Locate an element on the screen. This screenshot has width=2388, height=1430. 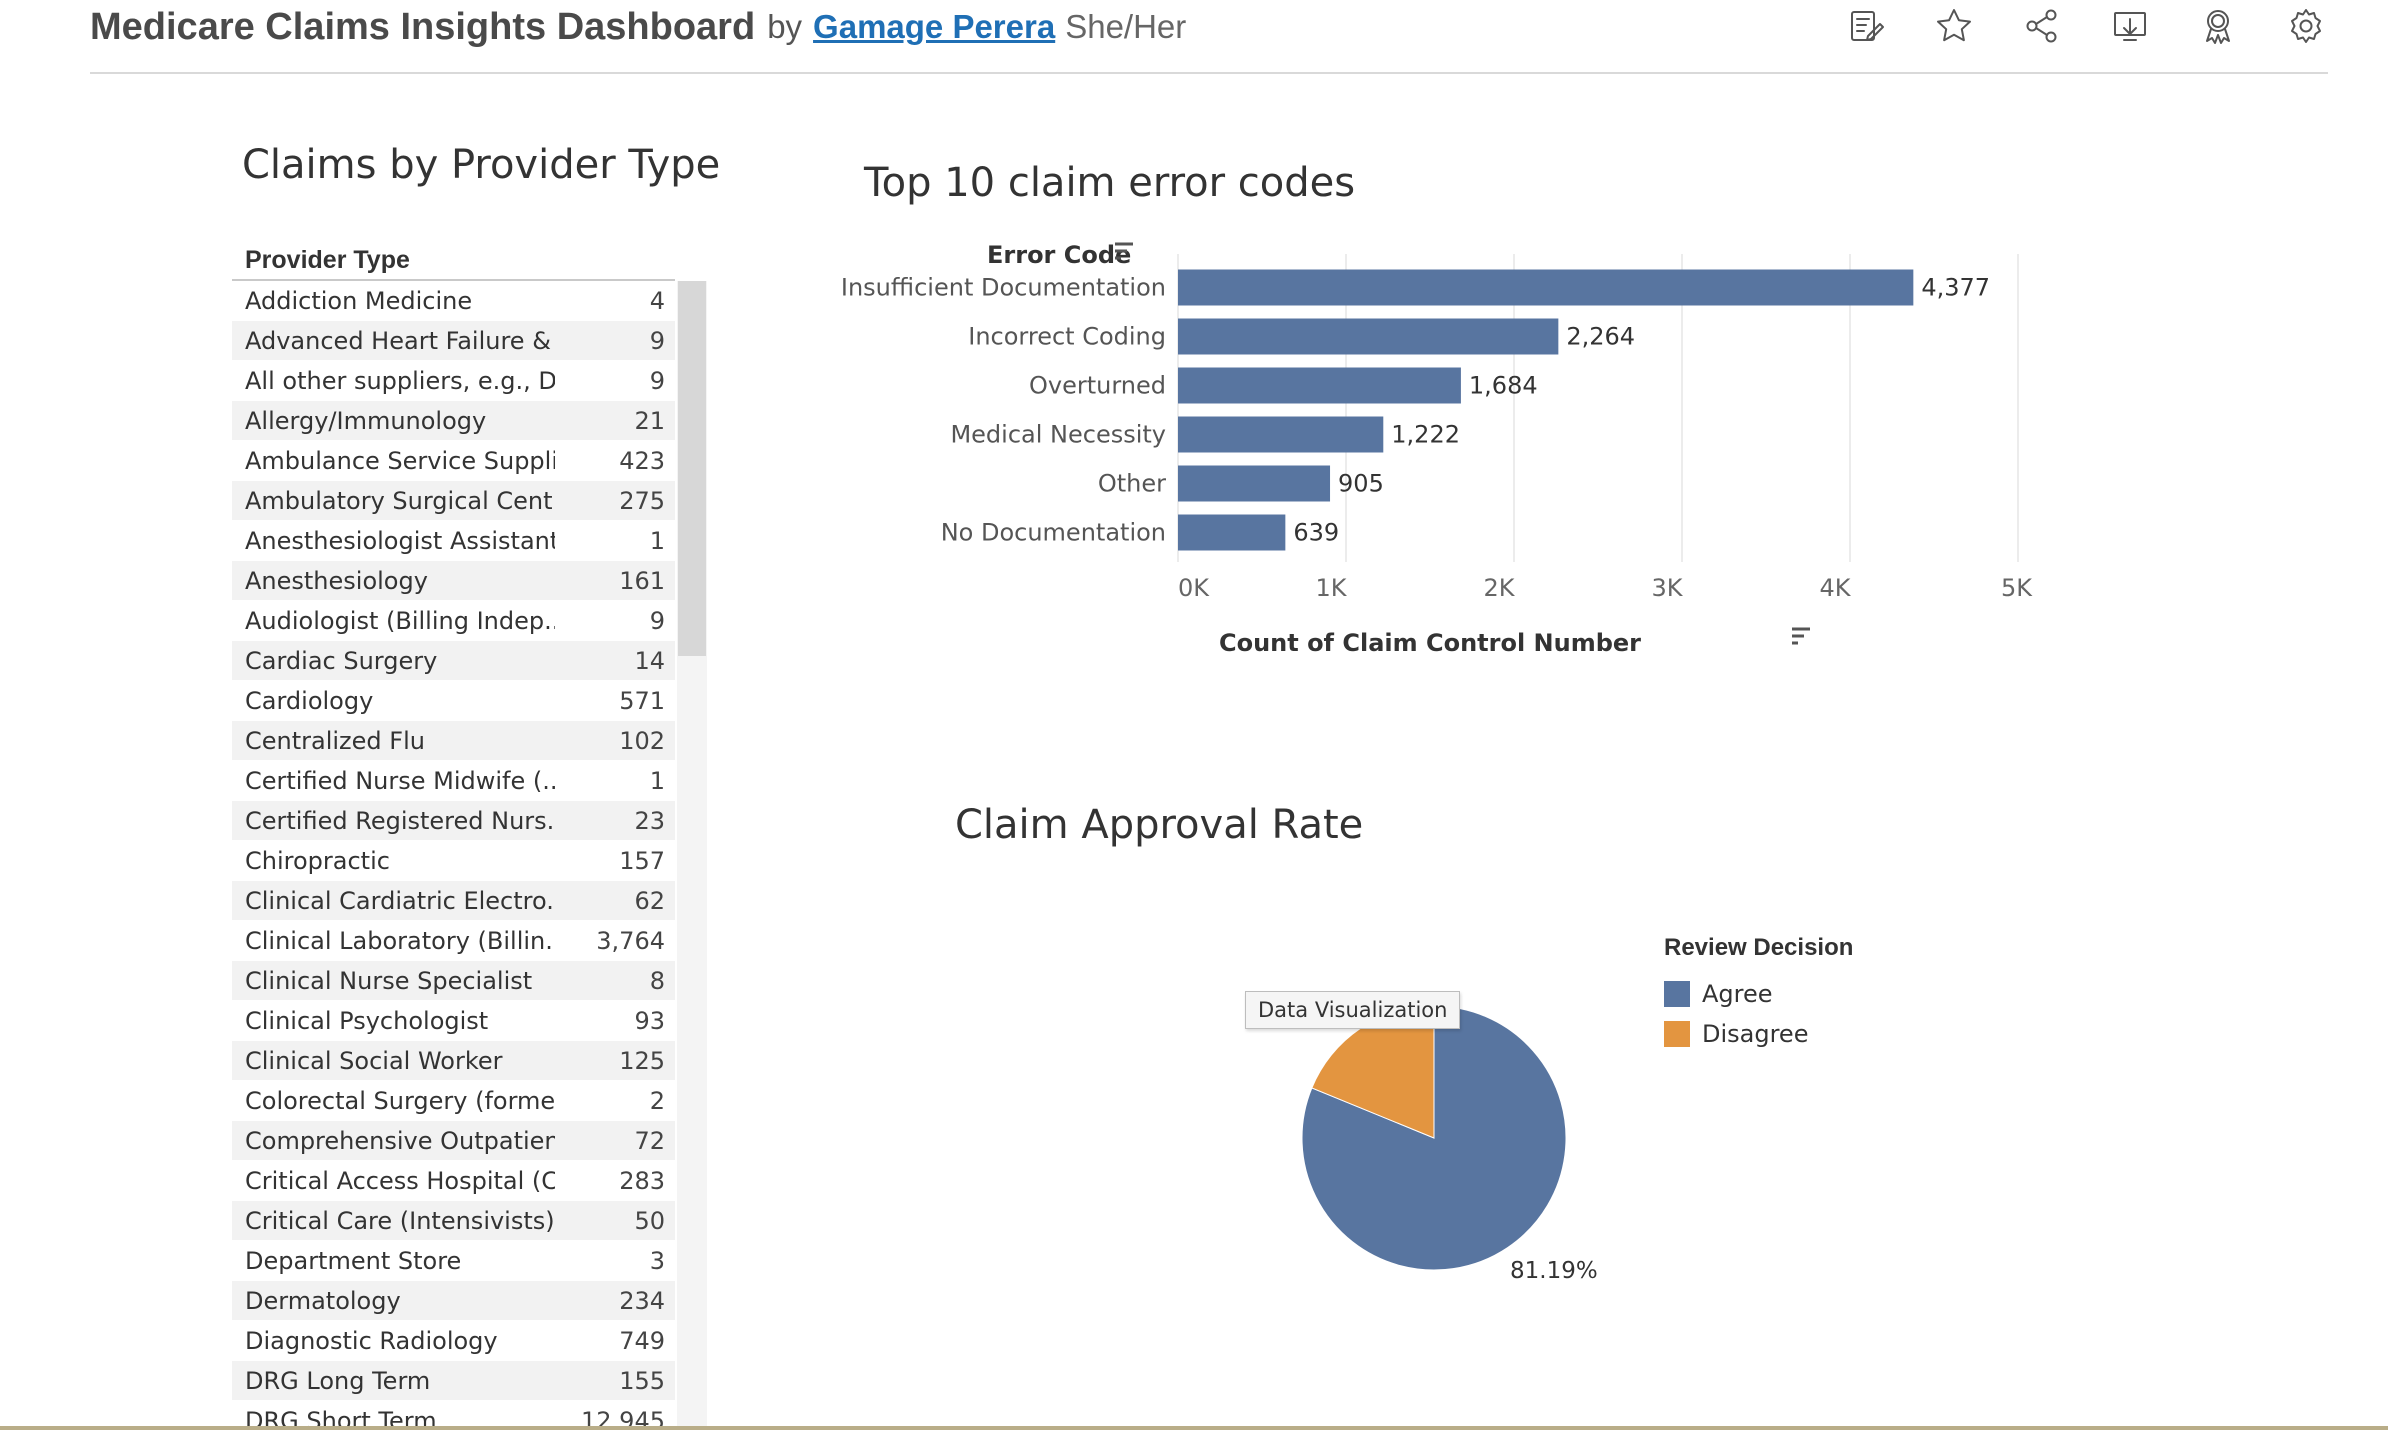
x-axis-label: Count of Claim Control Number is located at coordinates (1430, 643).